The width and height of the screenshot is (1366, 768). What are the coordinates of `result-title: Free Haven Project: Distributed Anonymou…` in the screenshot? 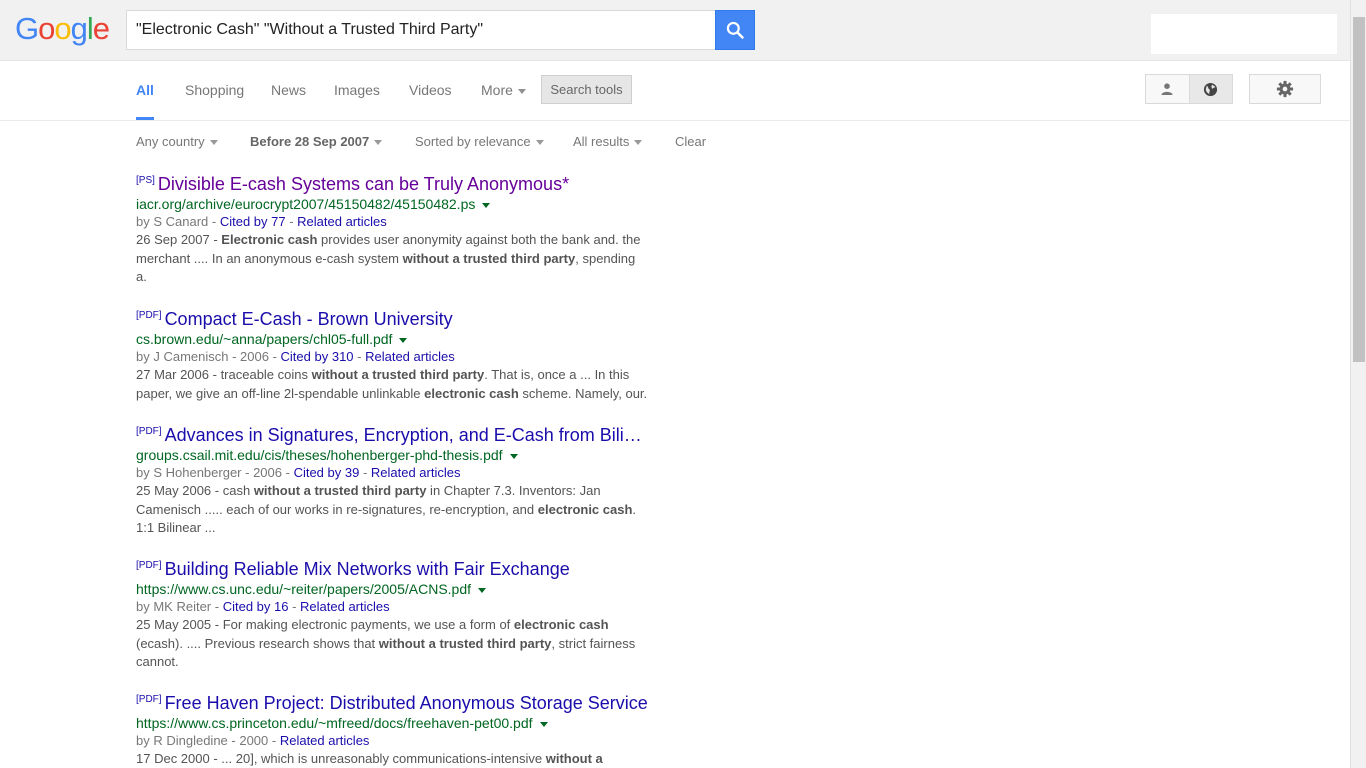 It's located at (406, 703).